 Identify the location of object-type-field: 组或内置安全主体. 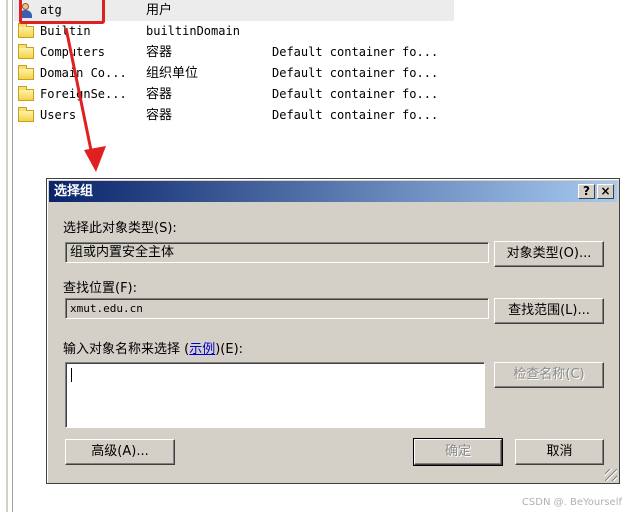
(277, 252).